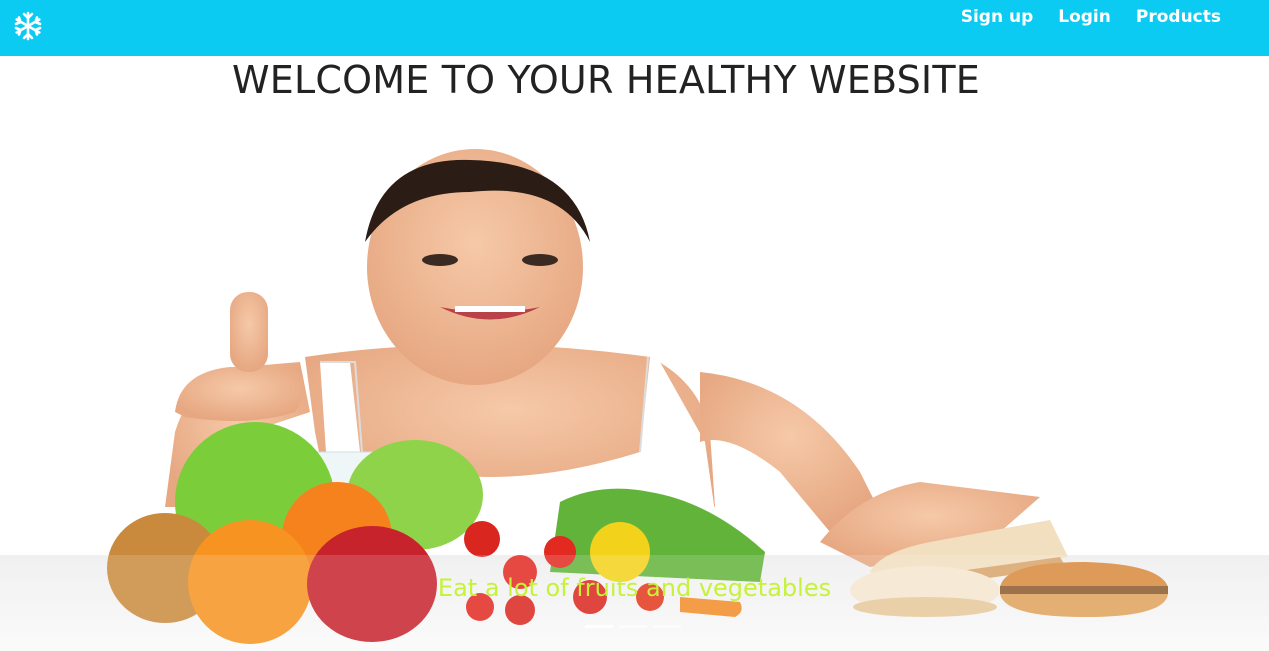 This screenshot has width=1269, height=651. I want to click on navbar: Sign up Login Products, so click(634, 28).